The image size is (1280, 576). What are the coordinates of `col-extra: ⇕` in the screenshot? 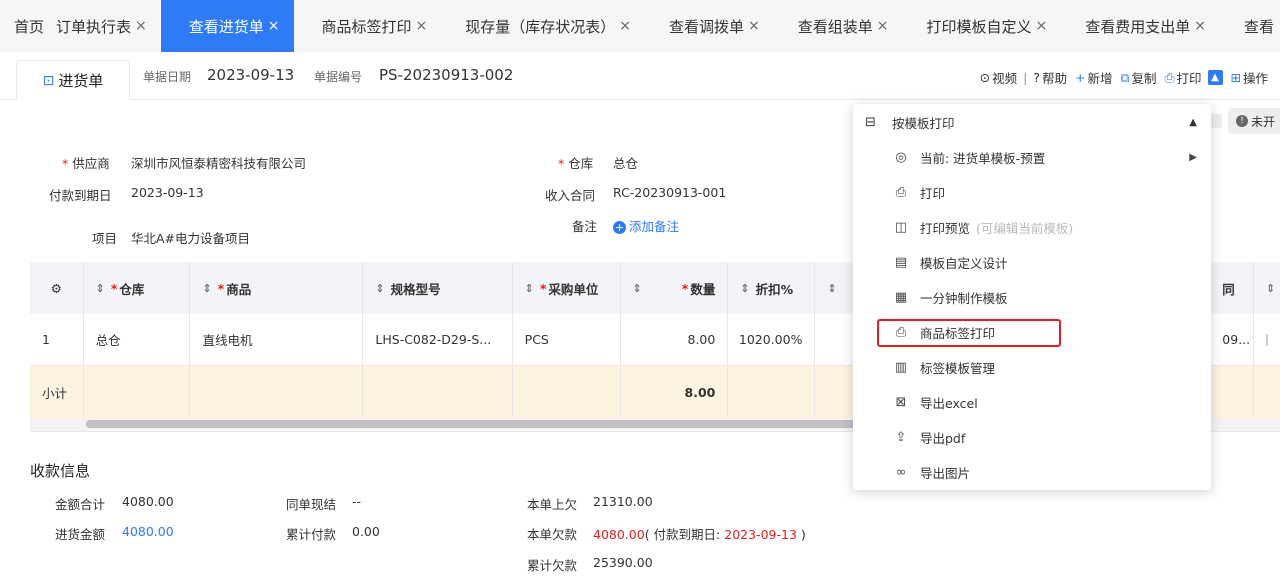 It's located at (1267, 288).